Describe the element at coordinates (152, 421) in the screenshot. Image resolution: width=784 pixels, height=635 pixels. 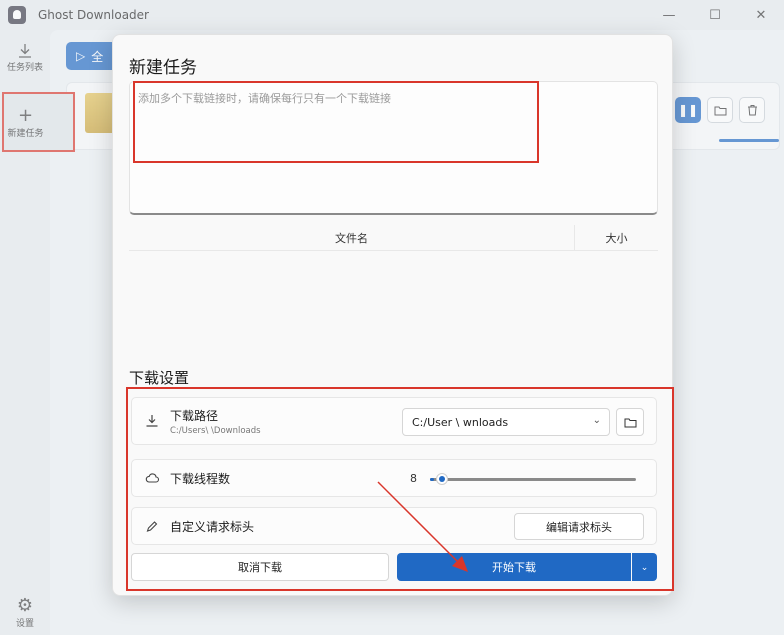
I see `download-icon` at that location.